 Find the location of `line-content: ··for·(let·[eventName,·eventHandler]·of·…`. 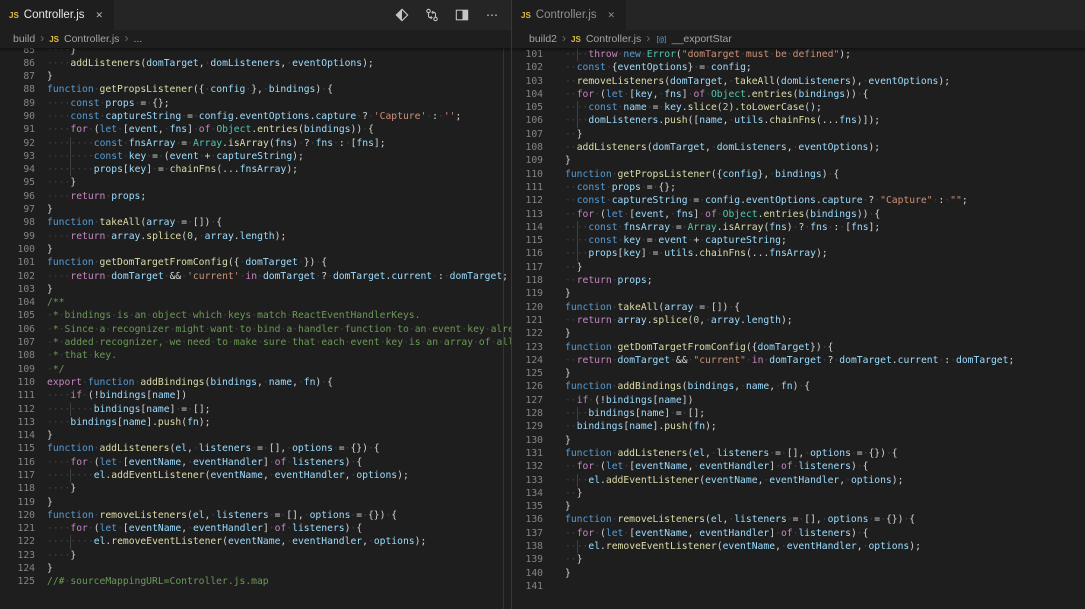

line-content: ··for·(let·[eventName,·eventHandler]·of·… is located at coordinates (705, 533).